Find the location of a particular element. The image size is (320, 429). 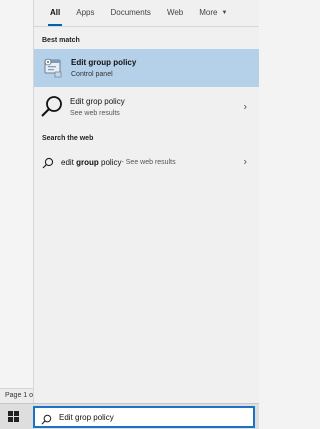

tab-label: Documents is located at coordinates (130, 12).